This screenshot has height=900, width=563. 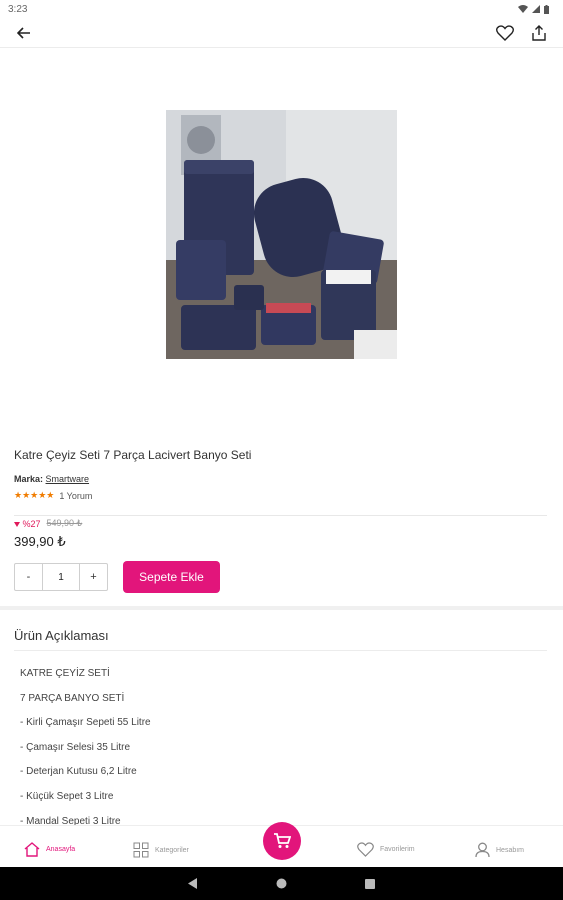 What do you see at coordinates (172, 850) in the screenshot?
I see `nav-categories-label: Kategoriler` at bounding box center [172, 850].